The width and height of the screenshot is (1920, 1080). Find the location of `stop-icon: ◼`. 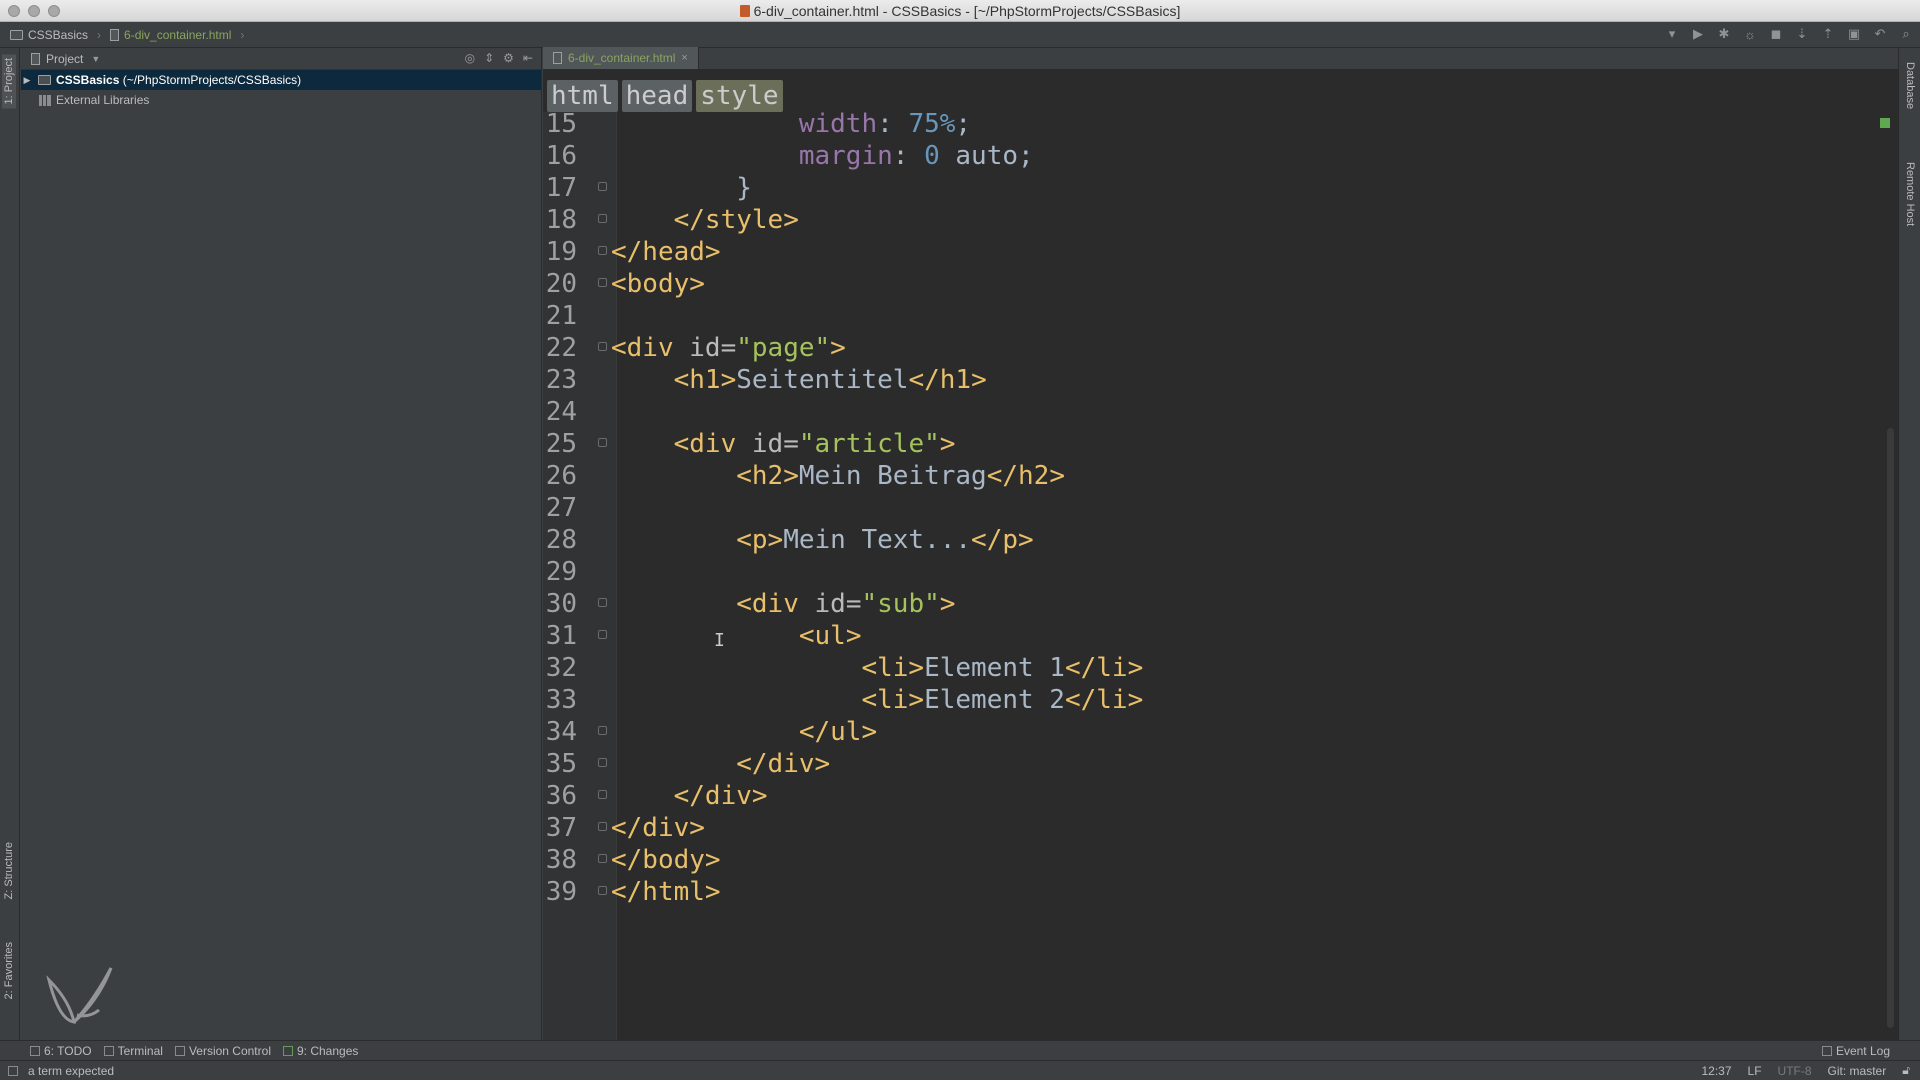

stop-icon: ◼ is located at coordinates (1776, 34).